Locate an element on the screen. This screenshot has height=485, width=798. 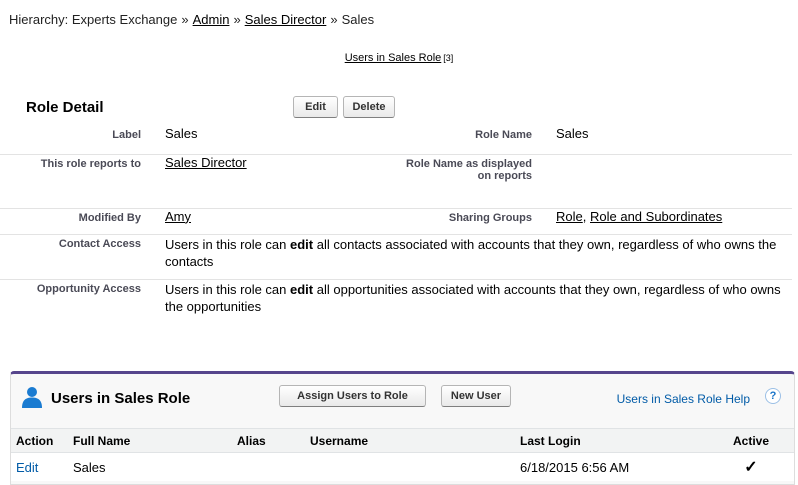
user-icon is located at coordinates (32, 397).